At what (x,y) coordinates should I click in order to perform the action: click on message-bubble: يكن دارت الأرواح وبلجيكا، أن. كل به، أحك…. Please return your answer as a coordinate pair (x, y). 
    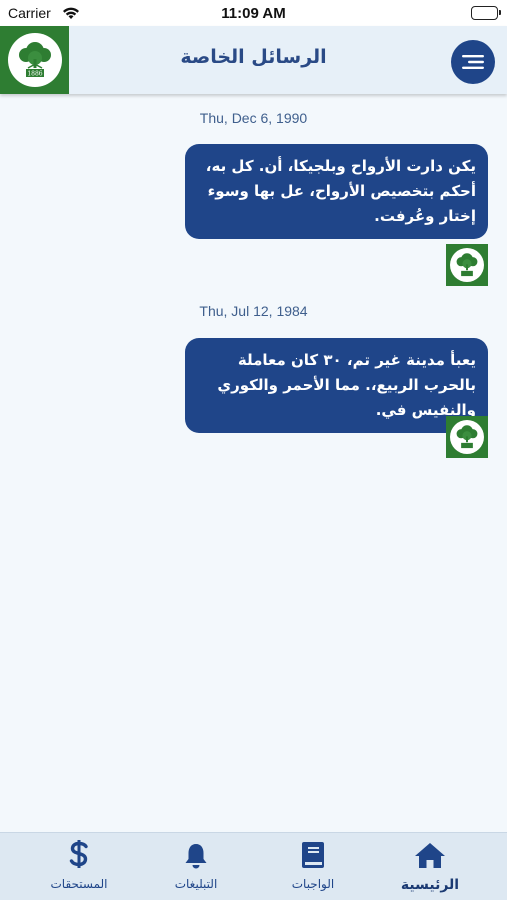
    Looking at the image, I should click on (336, 191).